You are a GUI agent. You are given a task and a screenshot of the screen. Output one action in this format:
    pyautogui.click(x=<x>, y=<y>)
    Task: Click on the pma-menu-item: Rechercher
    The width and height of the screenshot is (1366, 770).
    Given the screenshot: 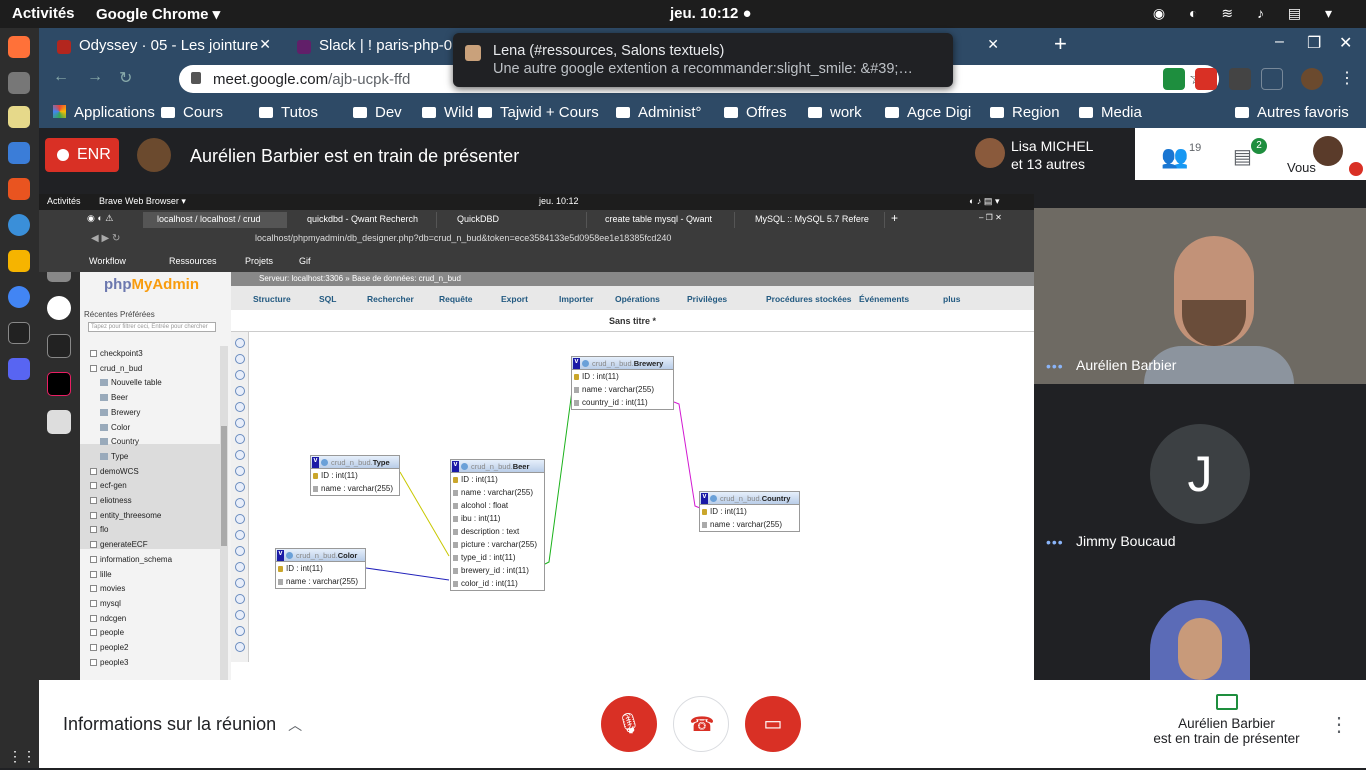 What is the action you would take?
    pyautogui.click(x=390, y=299)
    